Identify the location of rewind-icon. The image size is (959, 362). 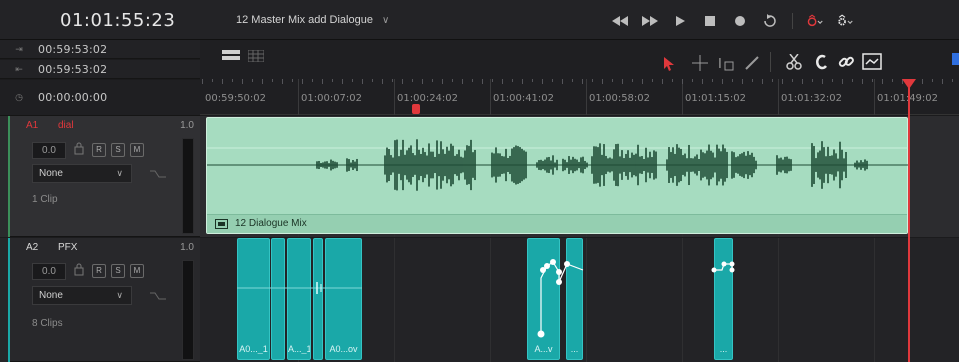
(620, 21).